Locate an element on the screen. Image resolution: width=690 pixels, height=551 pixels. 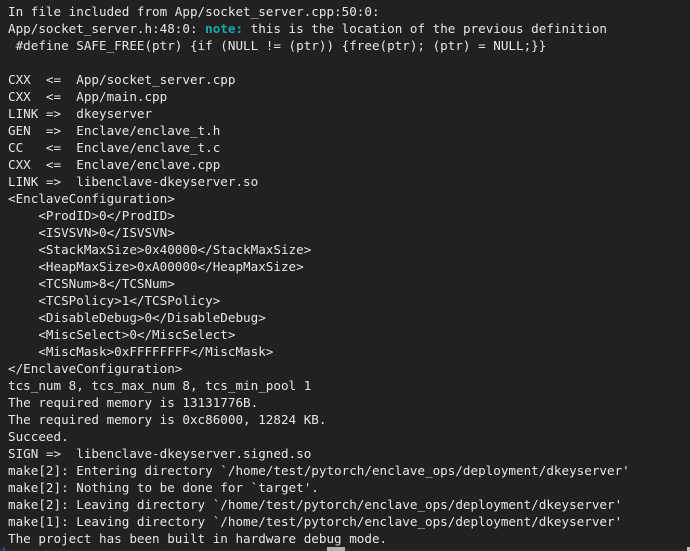
terminal-line: <StackMaxSize>0x40000</StackMaxSize> is located at coordinates (160, 249).